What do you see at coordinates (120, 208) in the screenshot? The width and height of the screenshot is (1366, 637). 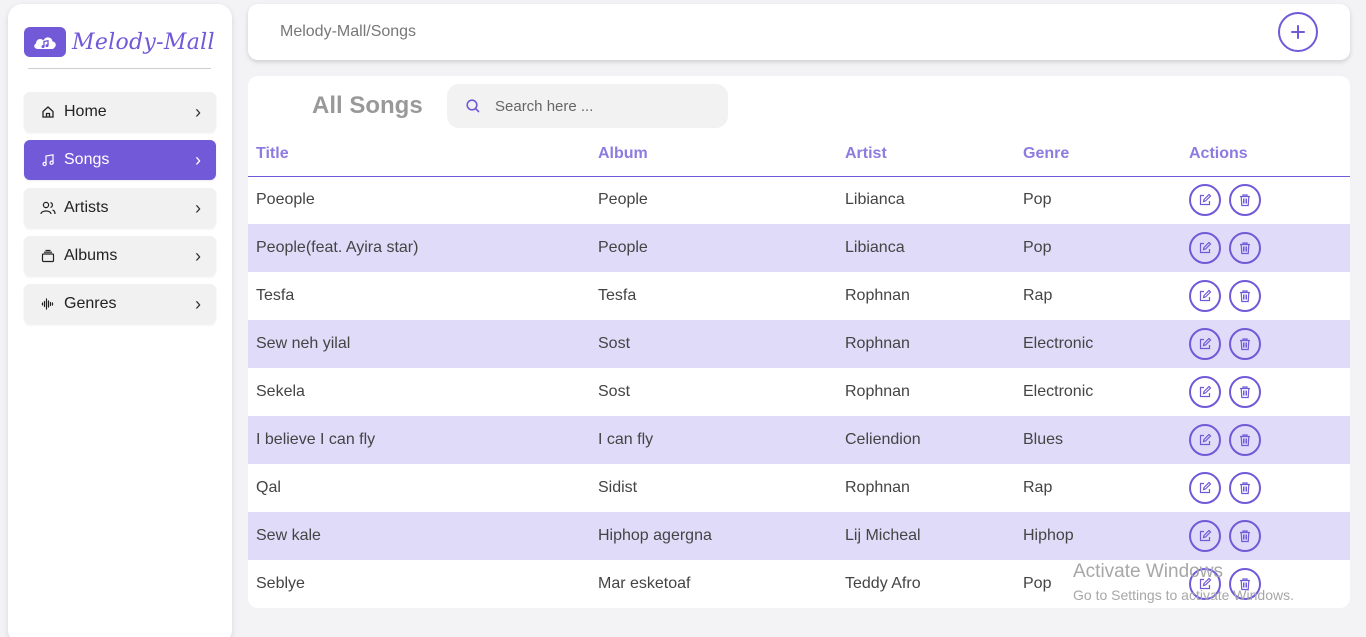 I see `sidebar-item-artists: Artists ›` at bounding box center [120, 208].